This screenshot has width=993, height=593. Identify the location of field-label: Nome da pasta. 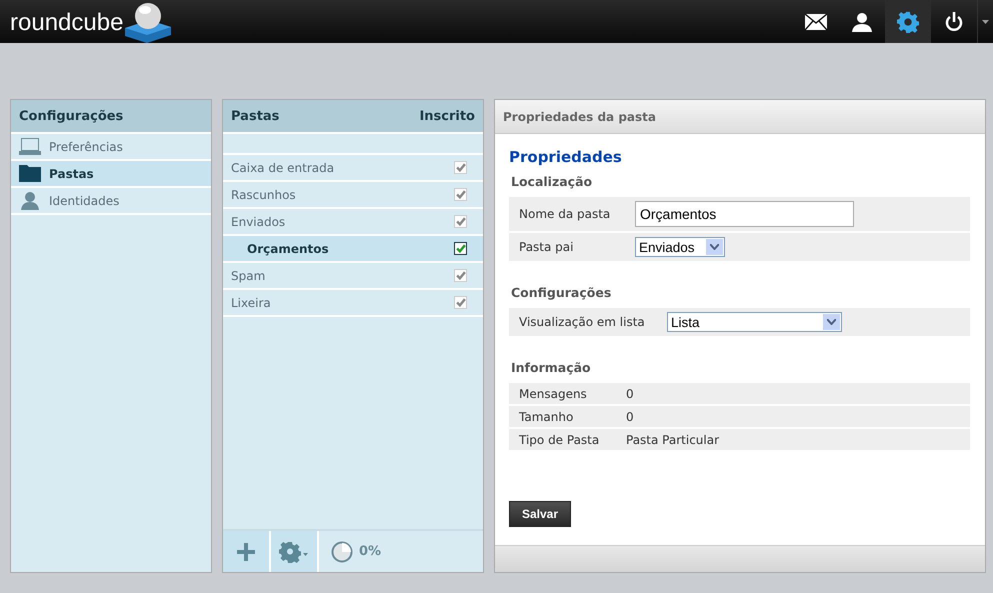
(565, 214).